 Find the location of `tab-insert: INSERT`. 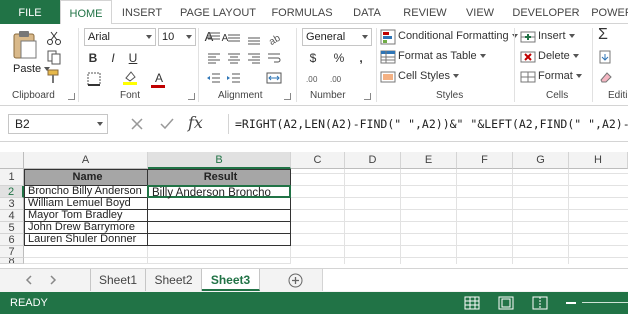

tab-insert: INSERT is located at coordinates (142, 12).